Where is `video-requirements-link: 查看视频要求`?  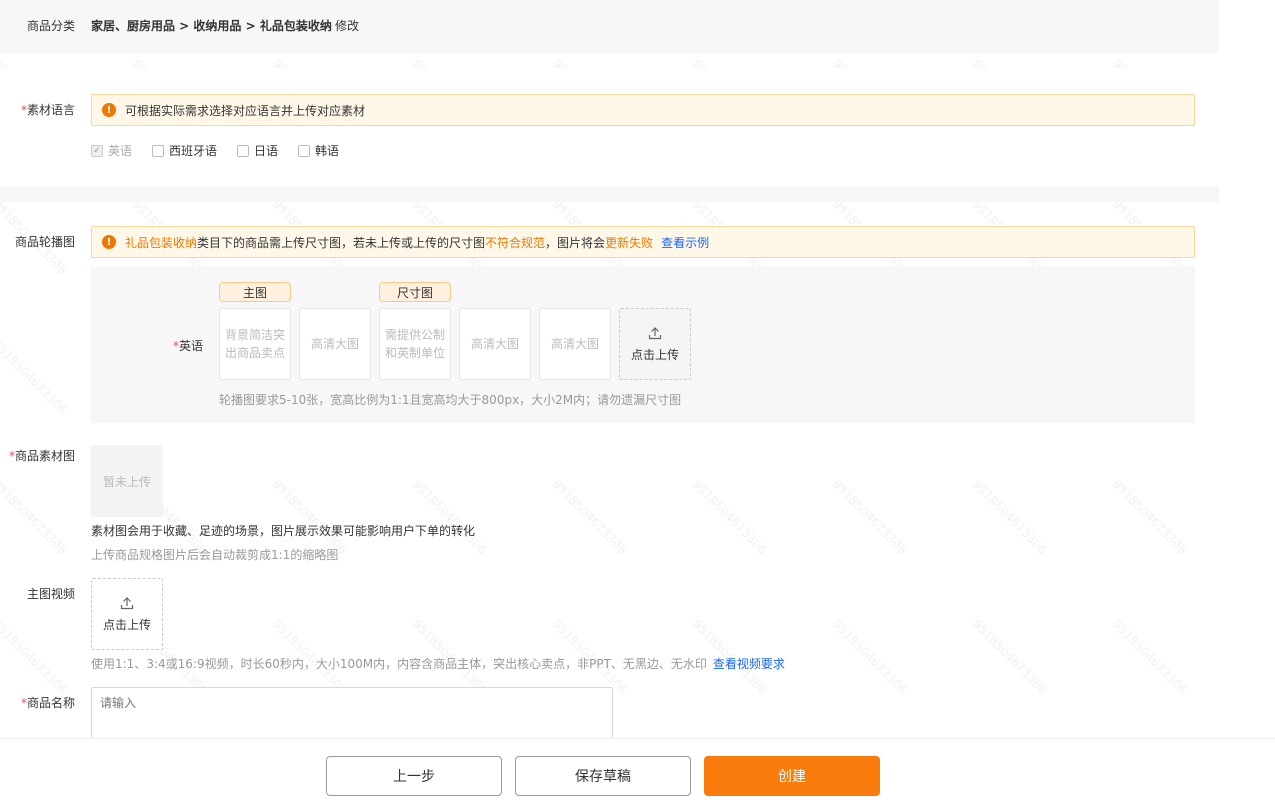 video-requirements-link: 查看视频要求 is located at coordinates (749, 664).